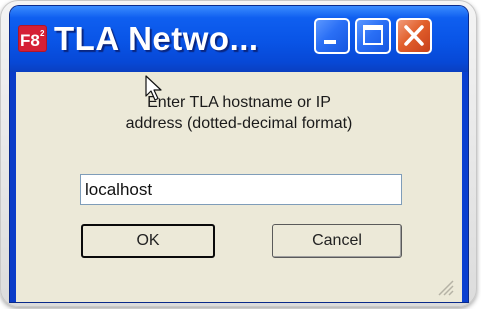 The height and width of the screenshot is (309, 481). I want to click on cancel-button: Cancel, so click(337, 241).